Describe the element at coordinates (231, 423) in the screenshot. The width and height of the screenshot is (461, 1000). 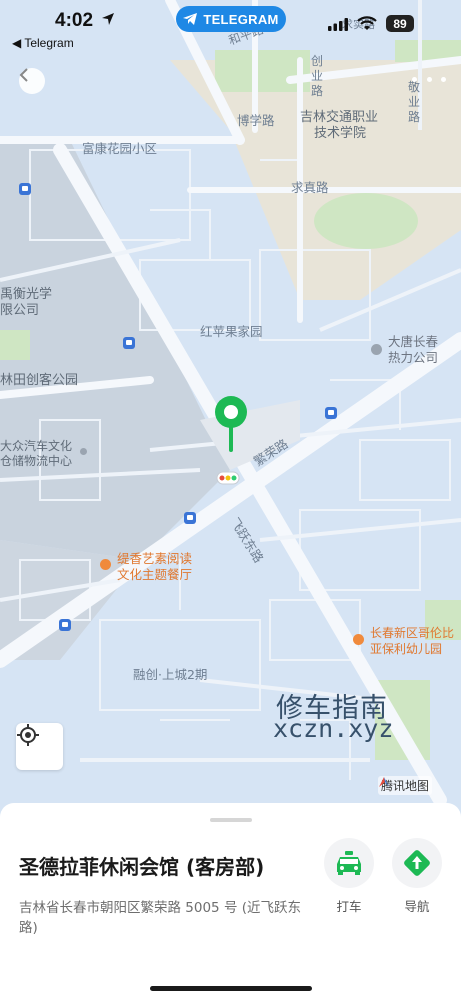
I see `location-pin-icon` at that location.